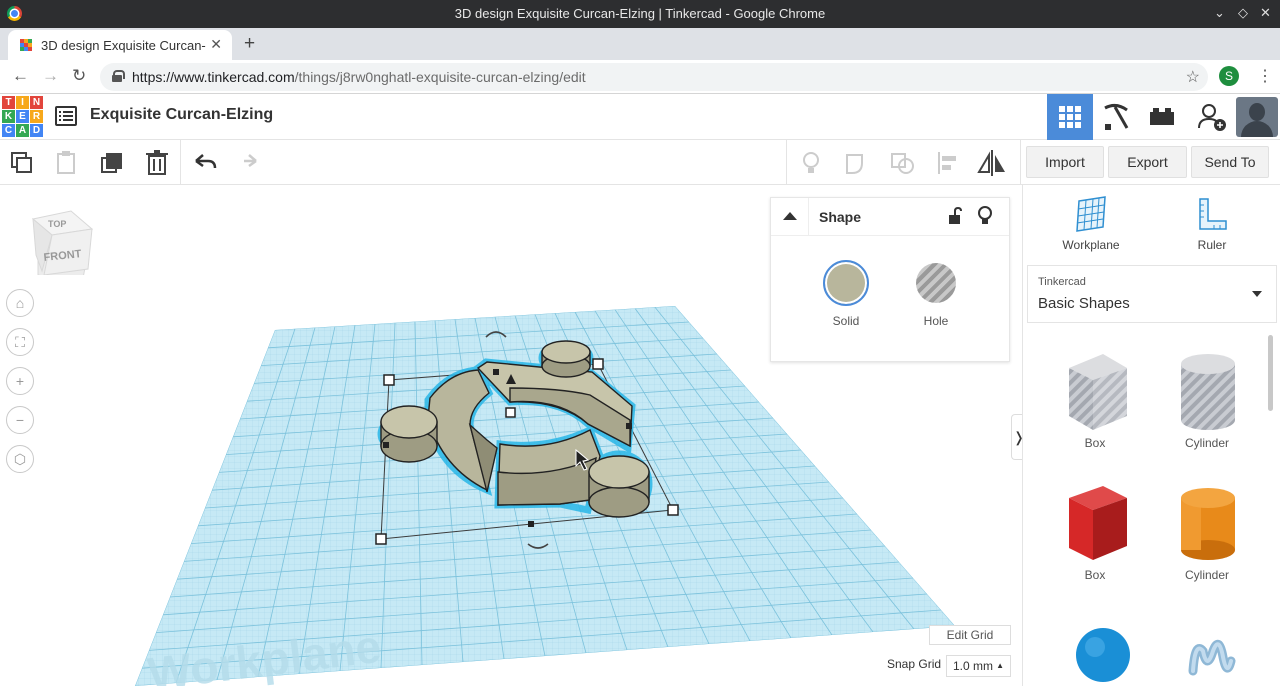 The image size is (1280, 686). What do you see at coordinates (846, 283) in the screenshot?
I see `solid-color-swatch` at bounding box center [846, 283].